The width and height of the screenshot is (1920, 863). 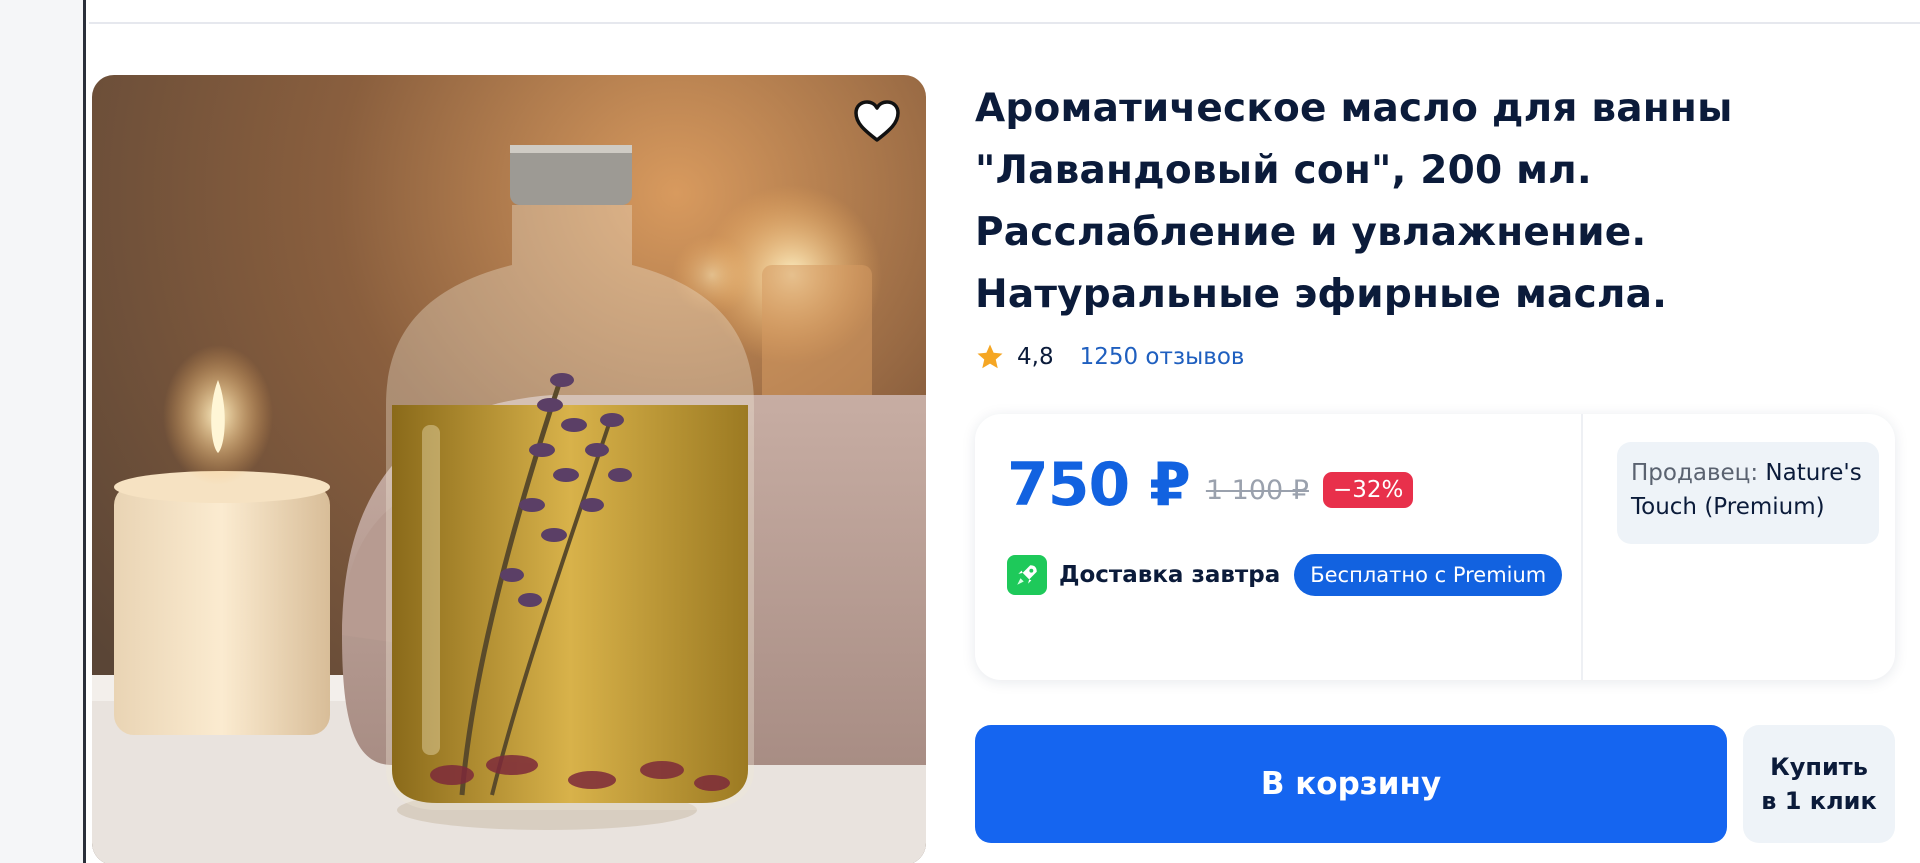 I want to click on buy-one-click-line1: Купить, so click(x=1819, y=767).